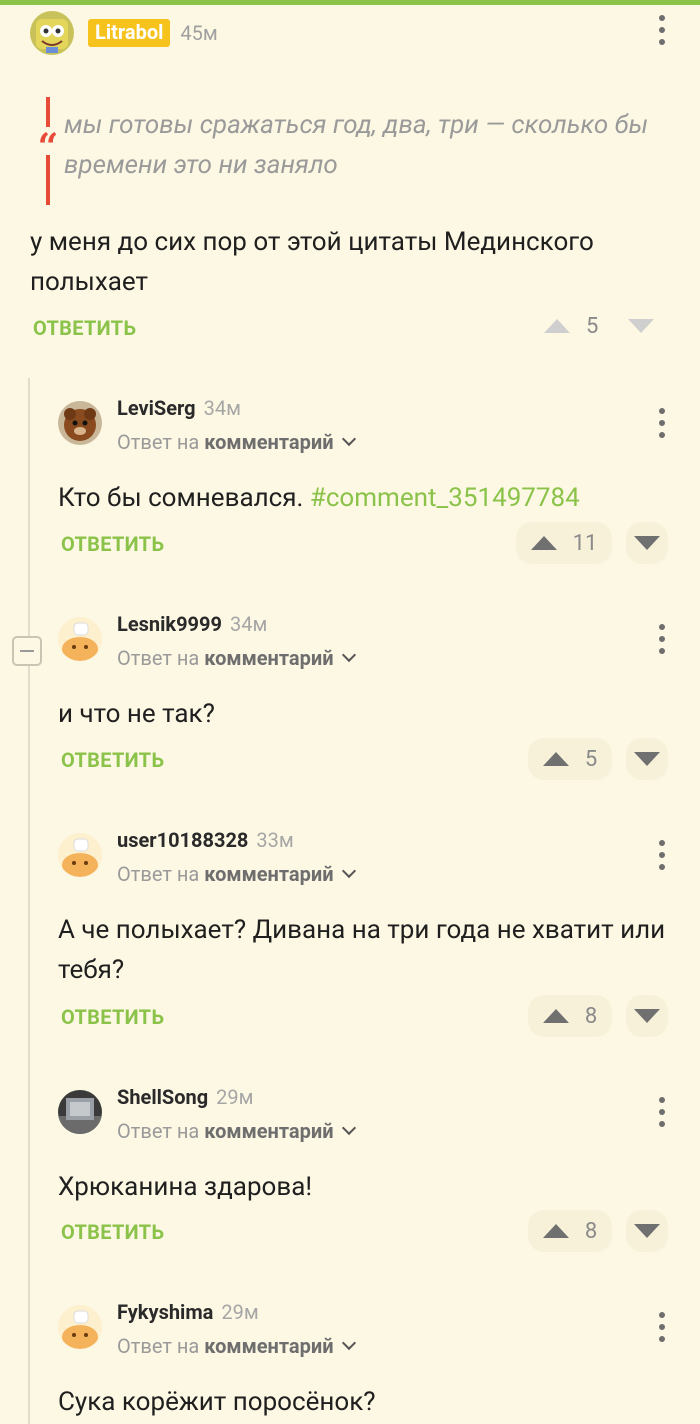 The height and width of the screenshot is (1424, 700). What do you see at coordinates (585, 543) in the screenshot?
I see `rating-score: 11` at bounding box center [585, 543].